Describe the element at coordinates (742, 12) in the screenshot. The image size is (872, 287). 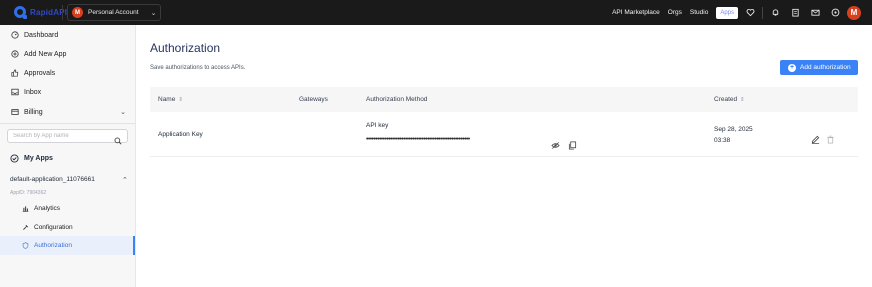
I see `top-nav: API Marketplace Orgs Studio Apps M` at that location.